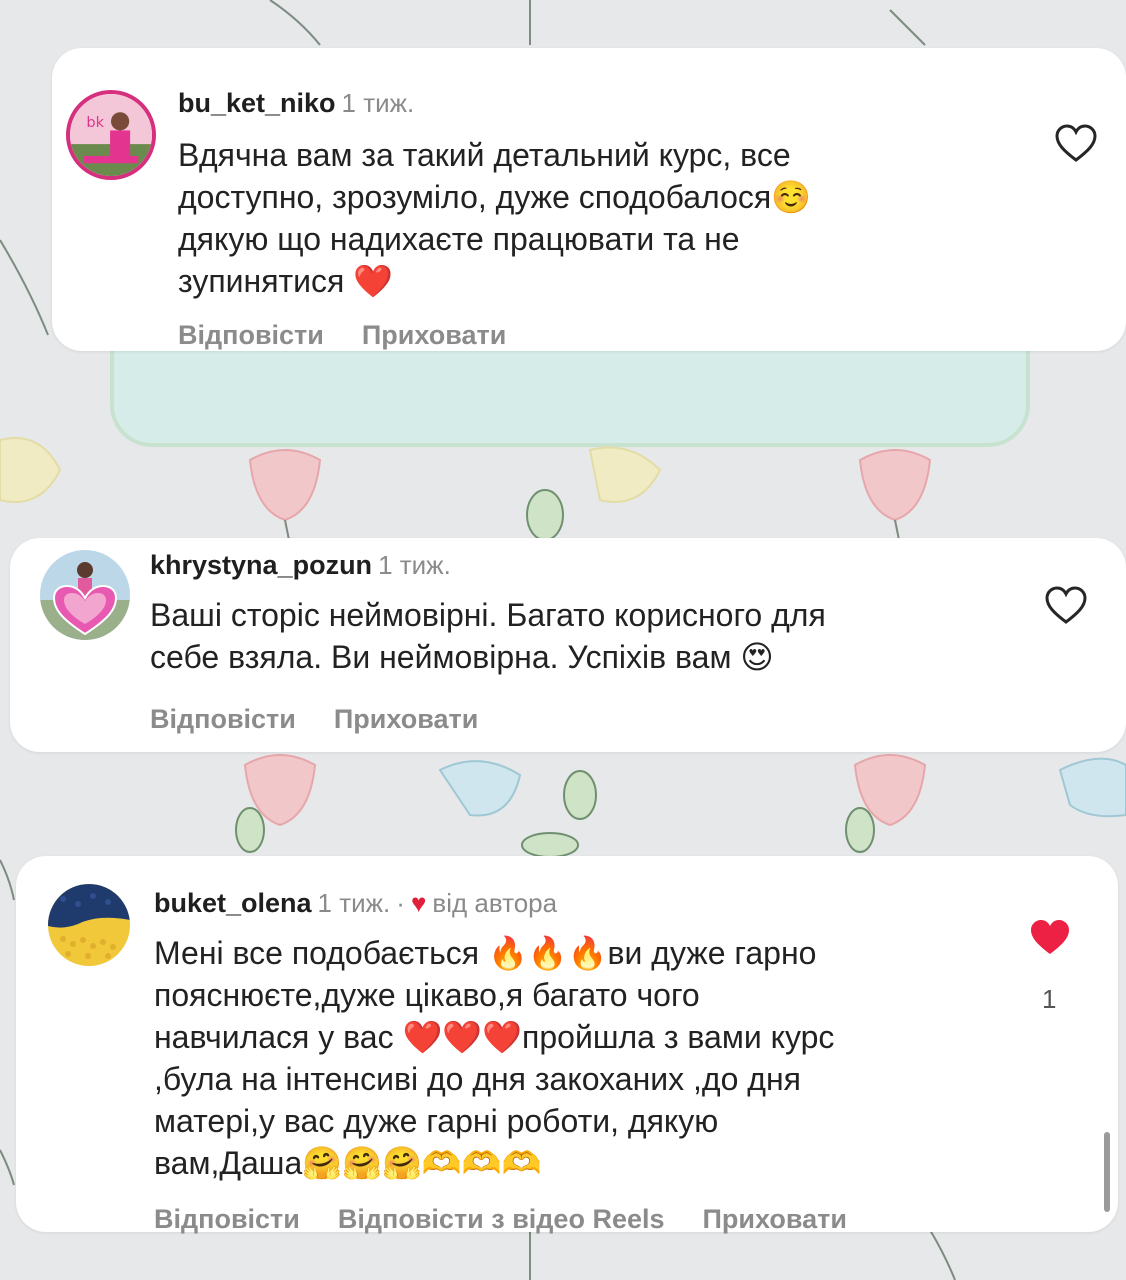  Describe the element at coordinates (462, 657) in the screenshot. I see `comment-line: себе взяла. Ви неймовірна. Успіхів вам 😍` at that location.